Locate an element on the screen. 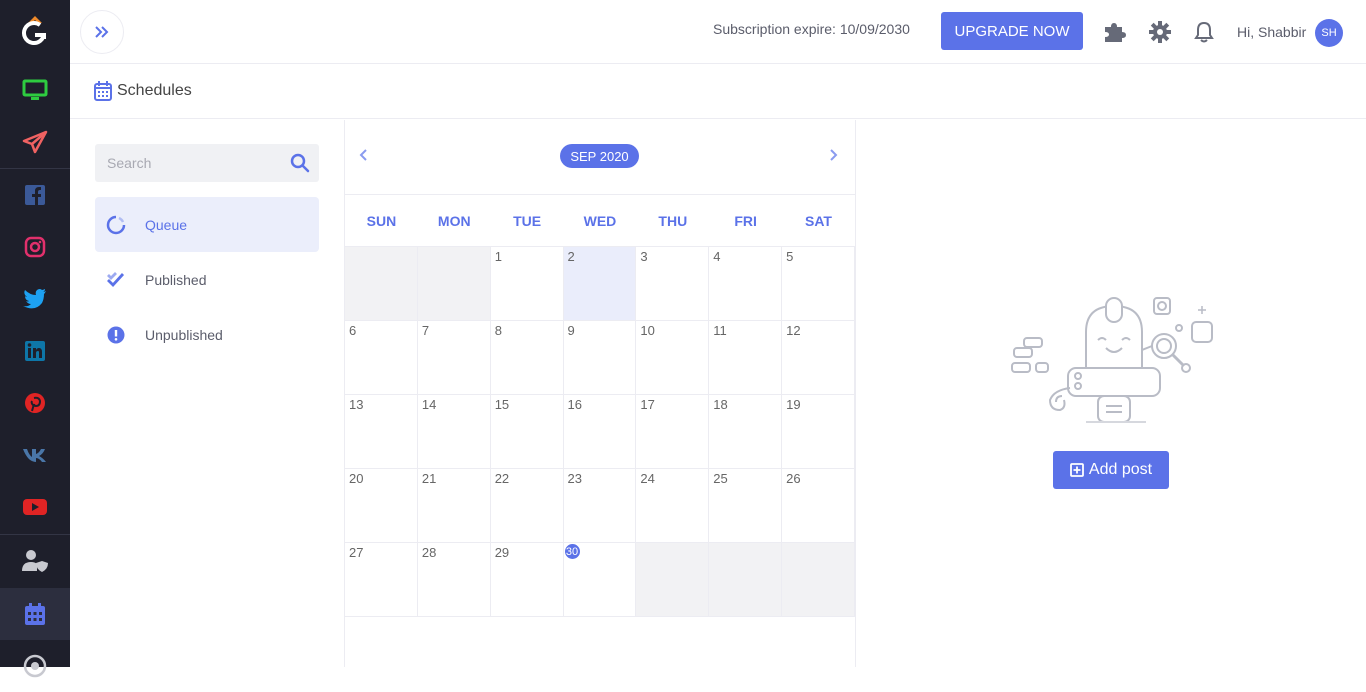 The image size is (1366, 692). calendar-day-cell: 5 is located at coordinates (818, 284).